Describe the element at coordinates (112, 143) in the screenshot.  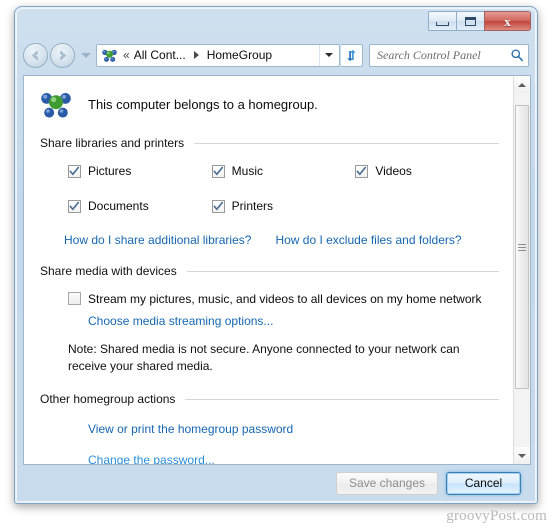
I see `share-libraries-heading-label: Share libraries and printers` at that location.